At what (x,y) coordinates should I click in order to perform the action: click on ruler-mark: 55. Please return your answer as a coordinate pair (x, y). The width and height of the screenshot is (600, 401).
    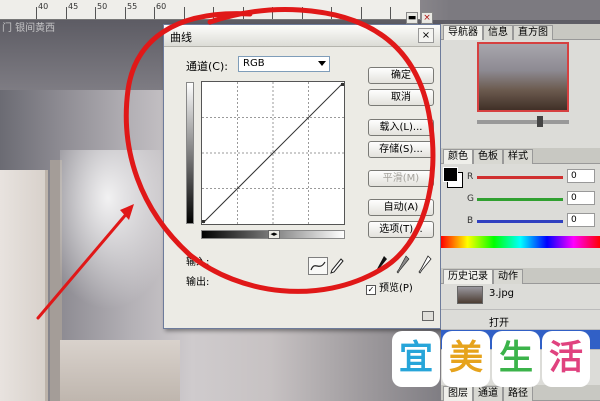
    Looking at the image, I should click on (132, 6).